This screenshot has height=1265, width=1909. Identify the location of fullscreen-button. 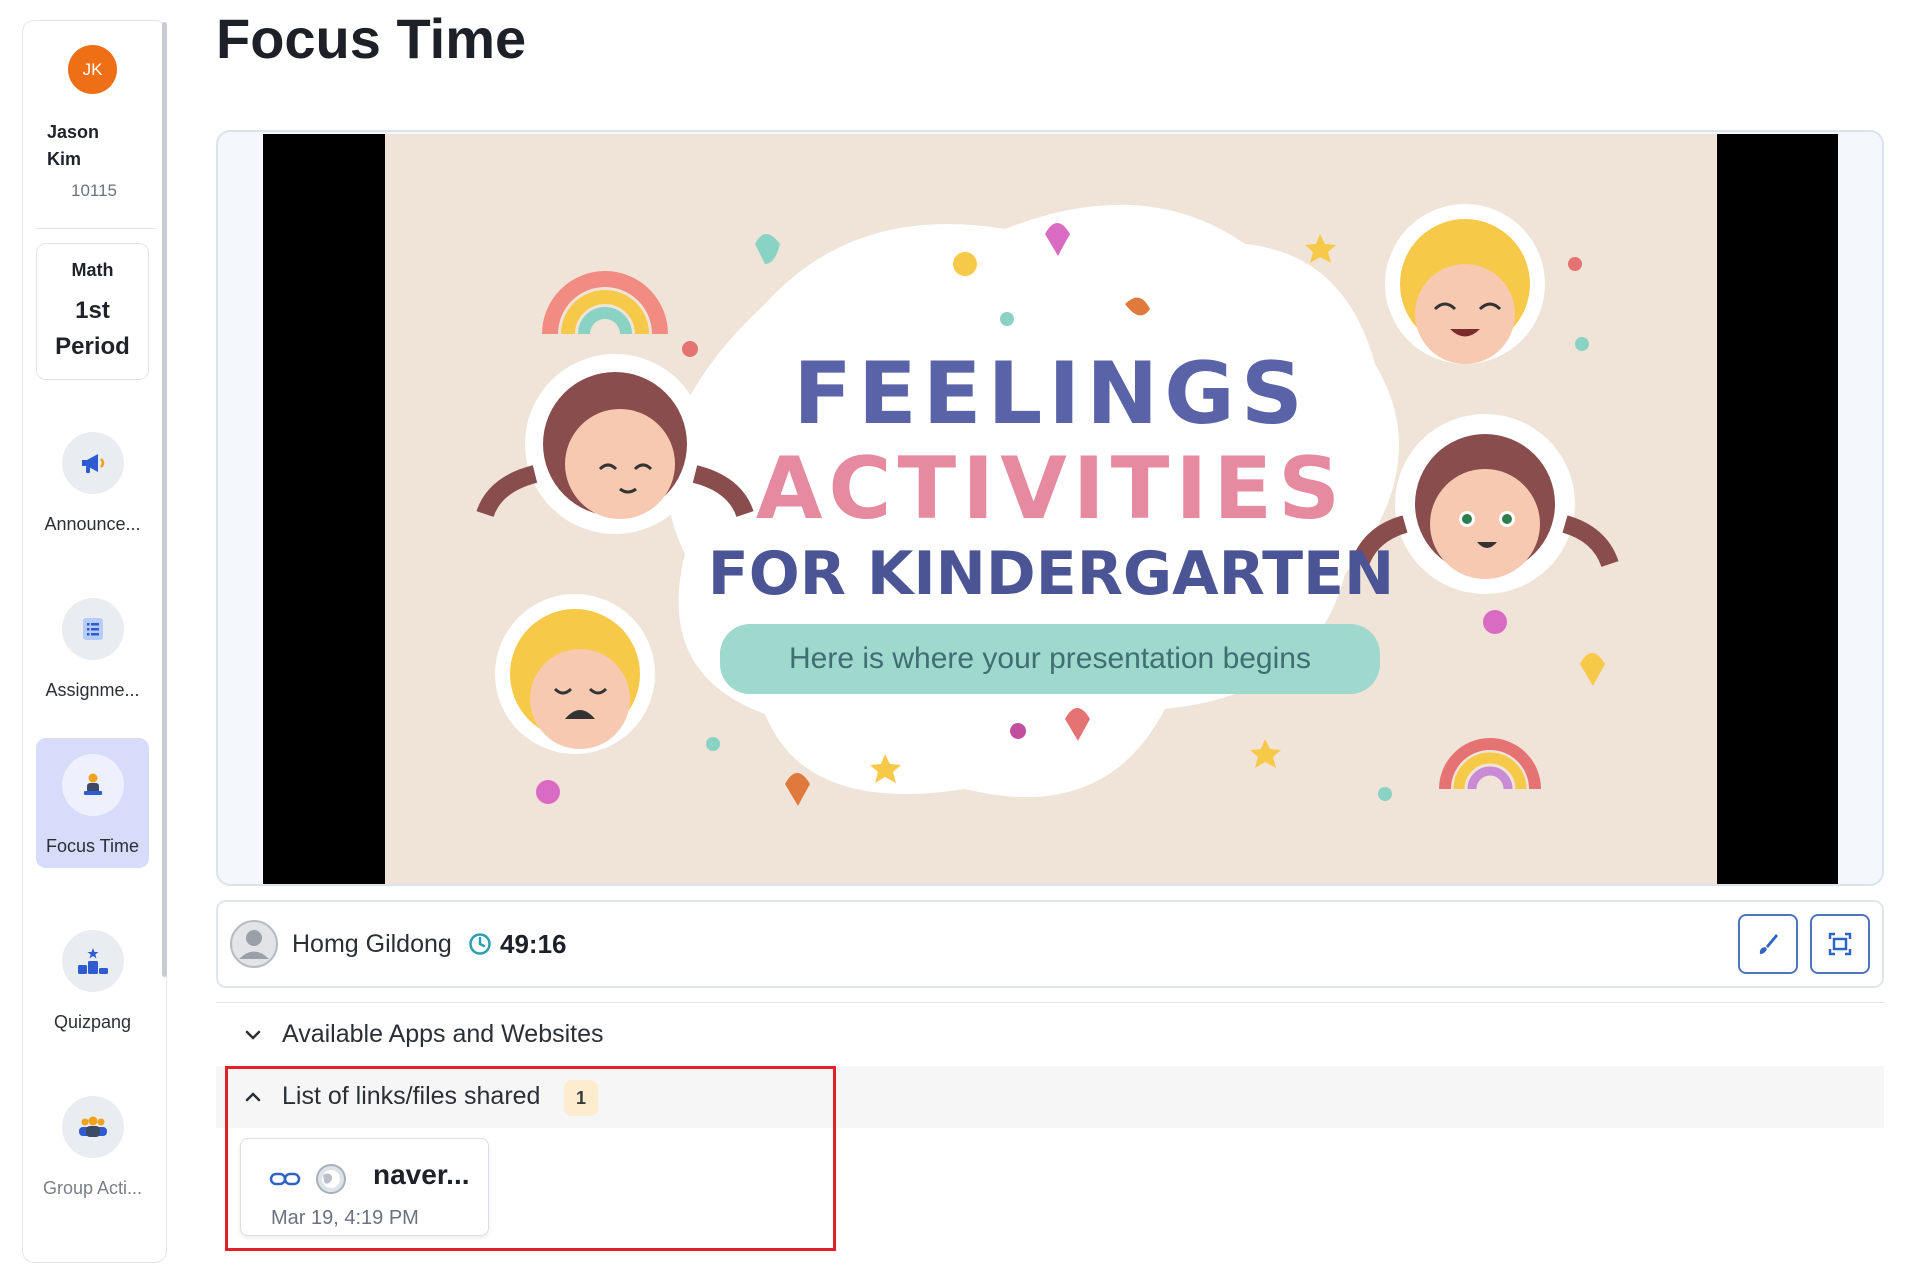
(1840, 944).